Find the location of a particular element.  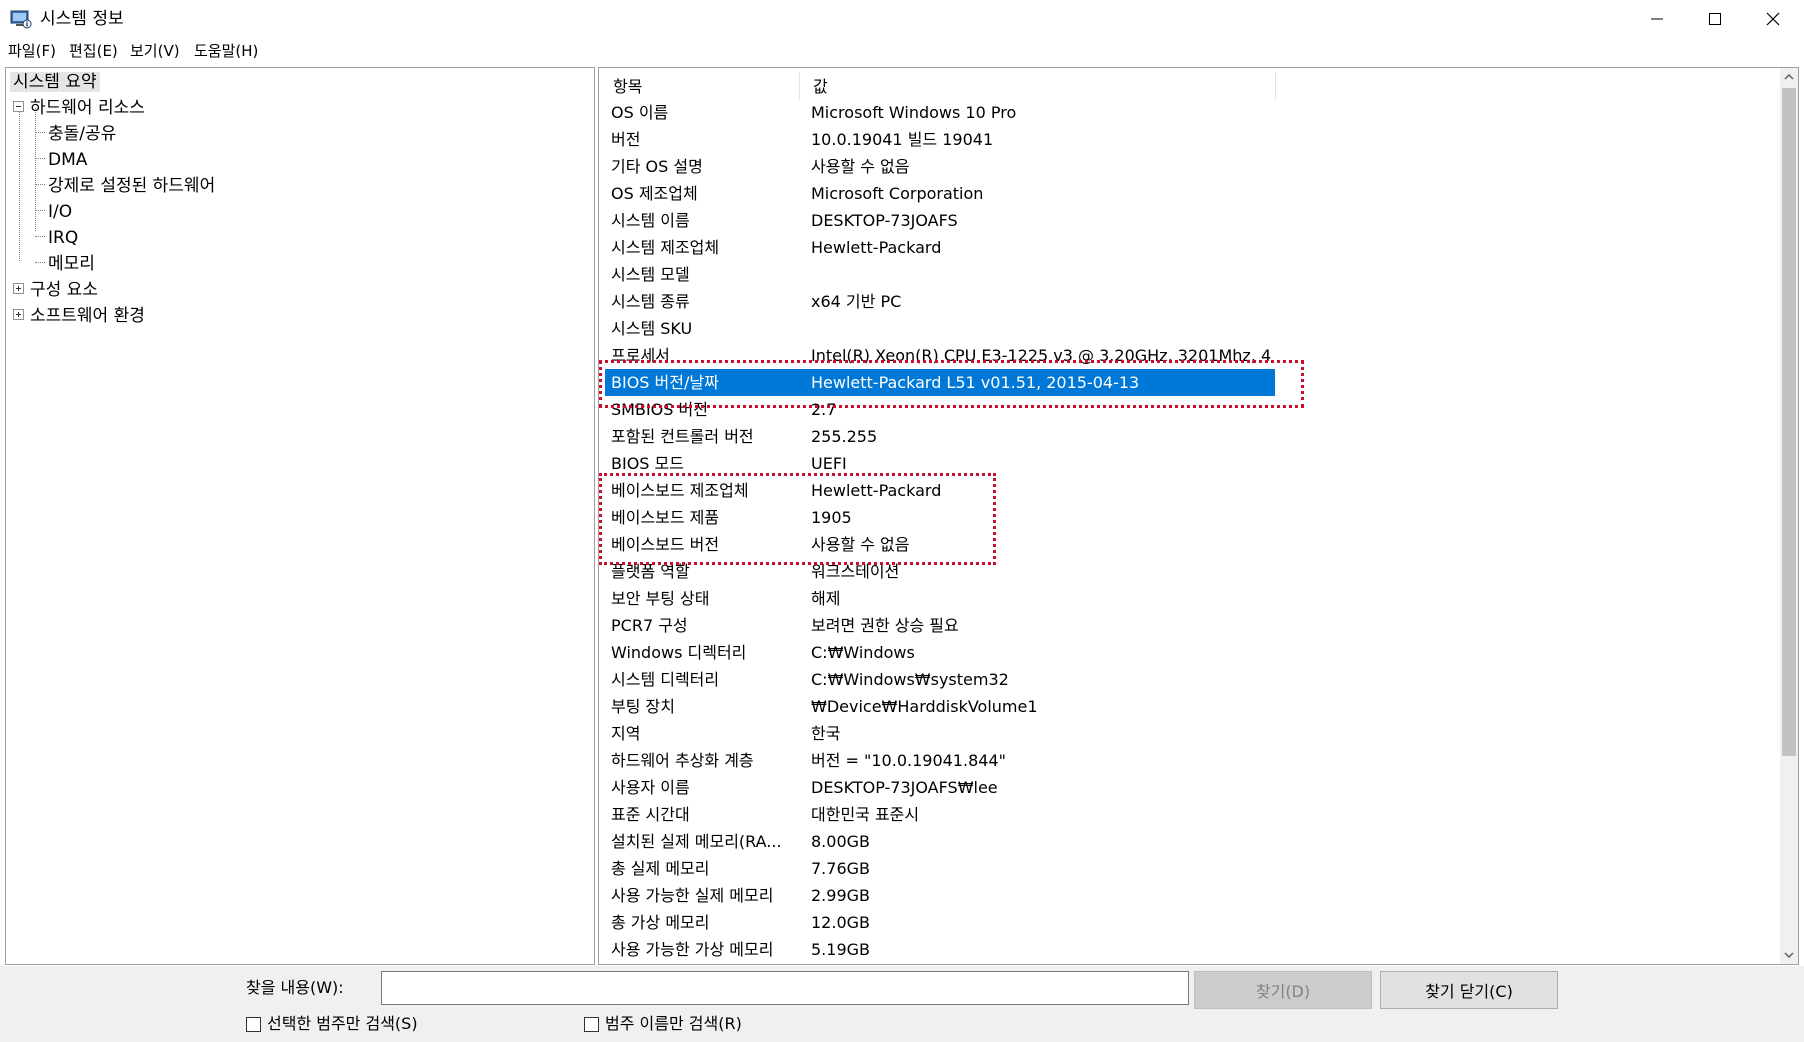

table-row: 시스템 제조업체 Hewlett-Packard is located at coordinates (940, 247).